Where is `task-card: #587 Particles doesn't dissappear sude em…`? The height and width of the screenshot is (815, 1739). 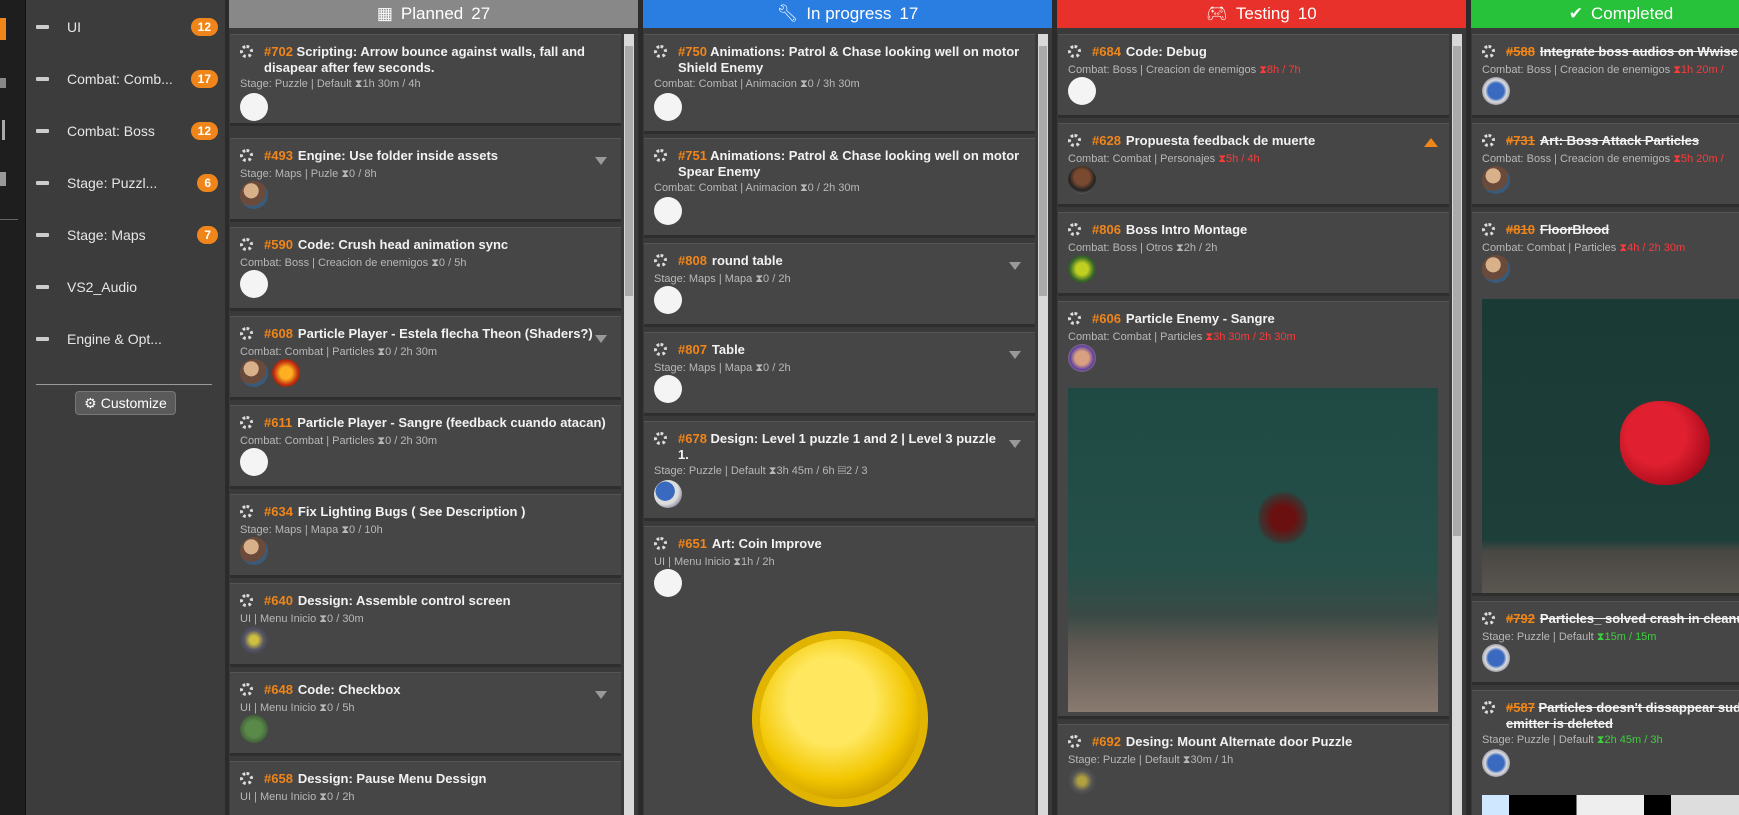
task-card: #587 Particles doesn't dissappear sude em… is located at coordinates (1605, 752).